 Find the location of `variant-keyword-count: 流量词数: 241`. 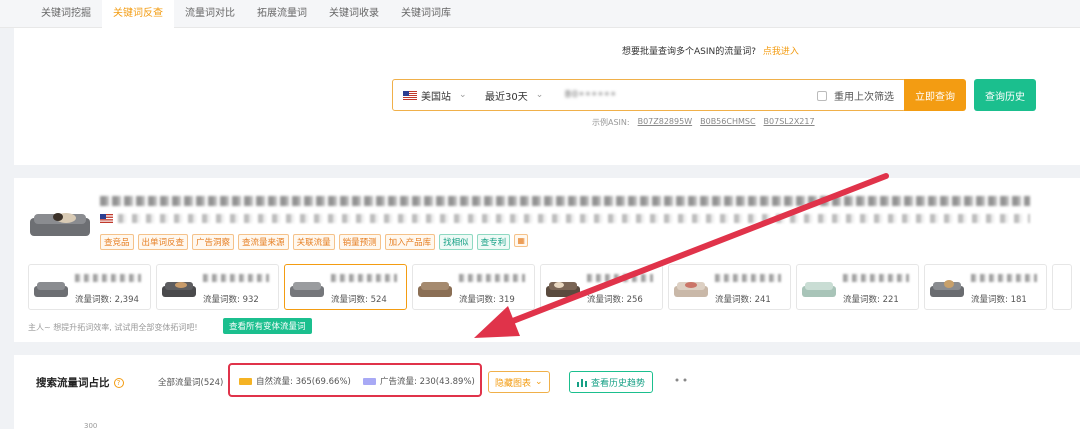

variant-keyword-count: 流量词数: 241 is located at coordinates (743, 300).